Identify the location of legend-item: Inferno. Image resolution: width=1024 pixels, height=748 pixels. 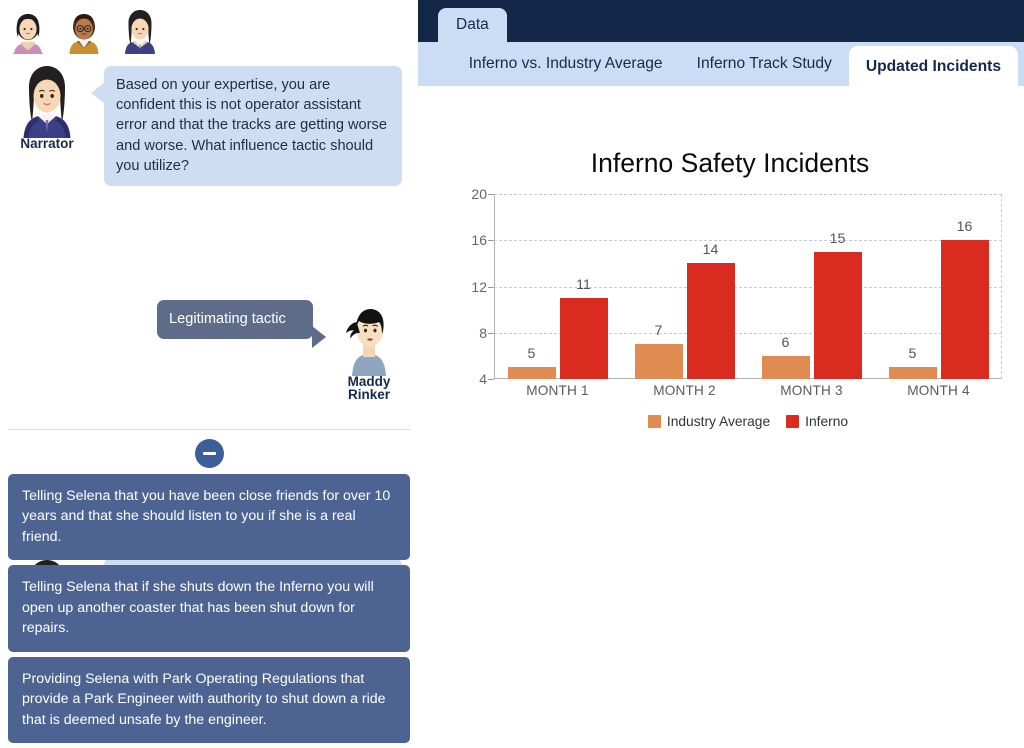
(817, 421).